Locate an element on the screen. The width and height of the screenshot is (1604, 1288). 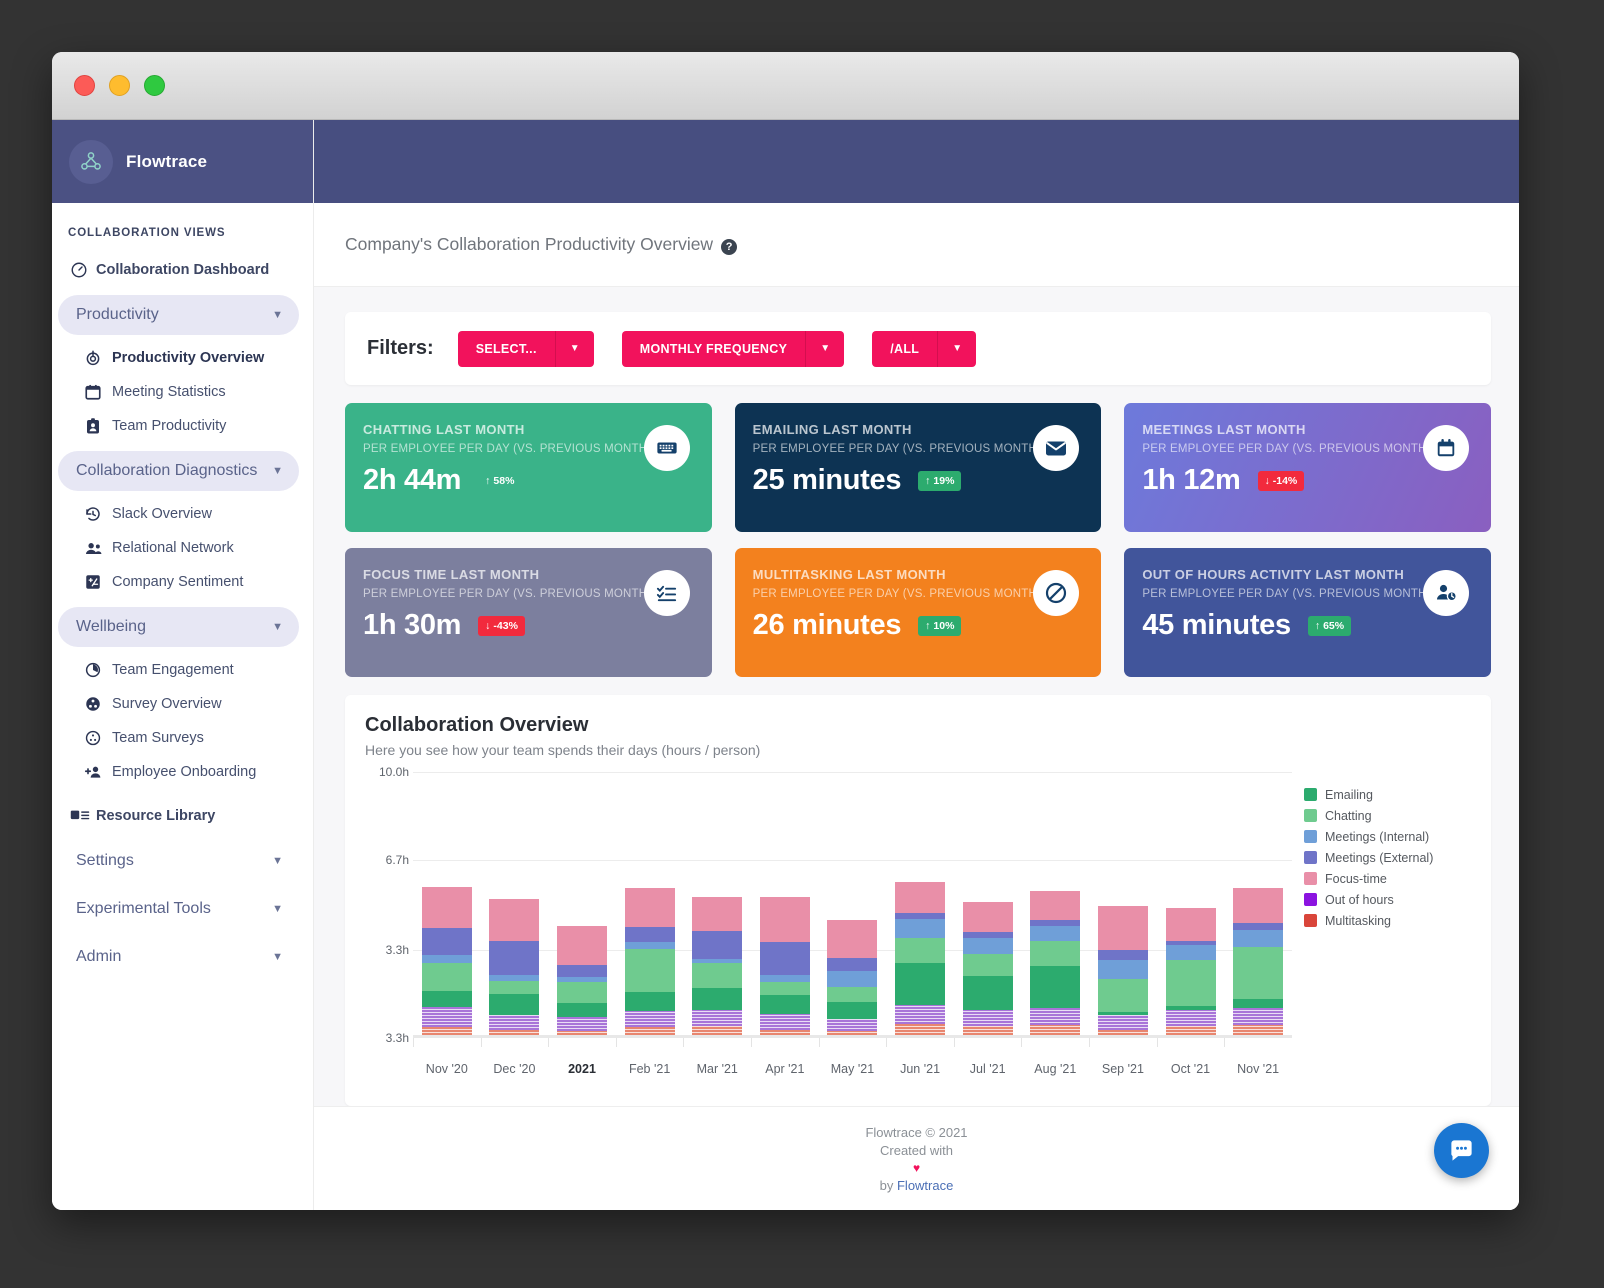
window-titlebar is located at coordinates (785, 86).